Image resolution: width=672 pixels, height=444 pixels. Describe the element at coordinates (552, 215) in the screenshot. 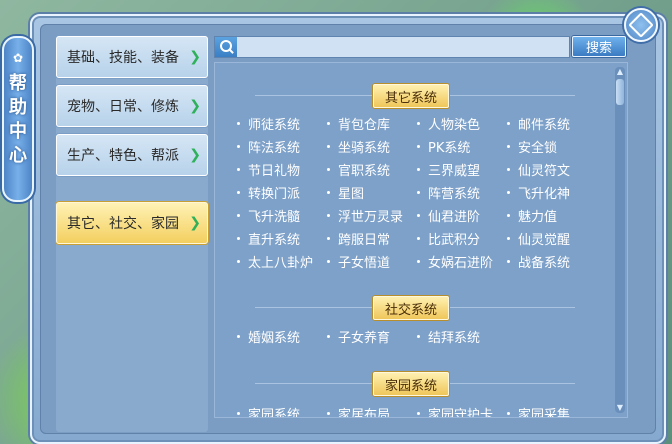

I see `help-link: 魅力值` at that location.